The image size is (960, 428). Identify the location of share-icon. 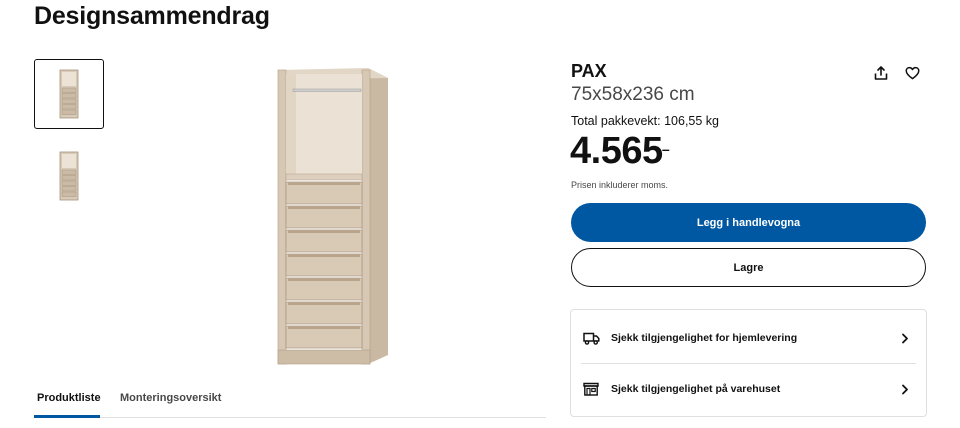
(881, 73).